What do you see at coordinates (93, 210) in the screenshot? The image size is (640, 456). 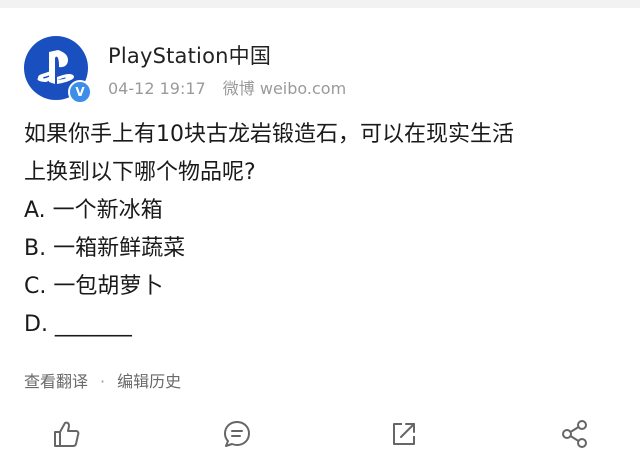 I see `option-a: A. 一个新冰箱` at bounding box center [93, 210].